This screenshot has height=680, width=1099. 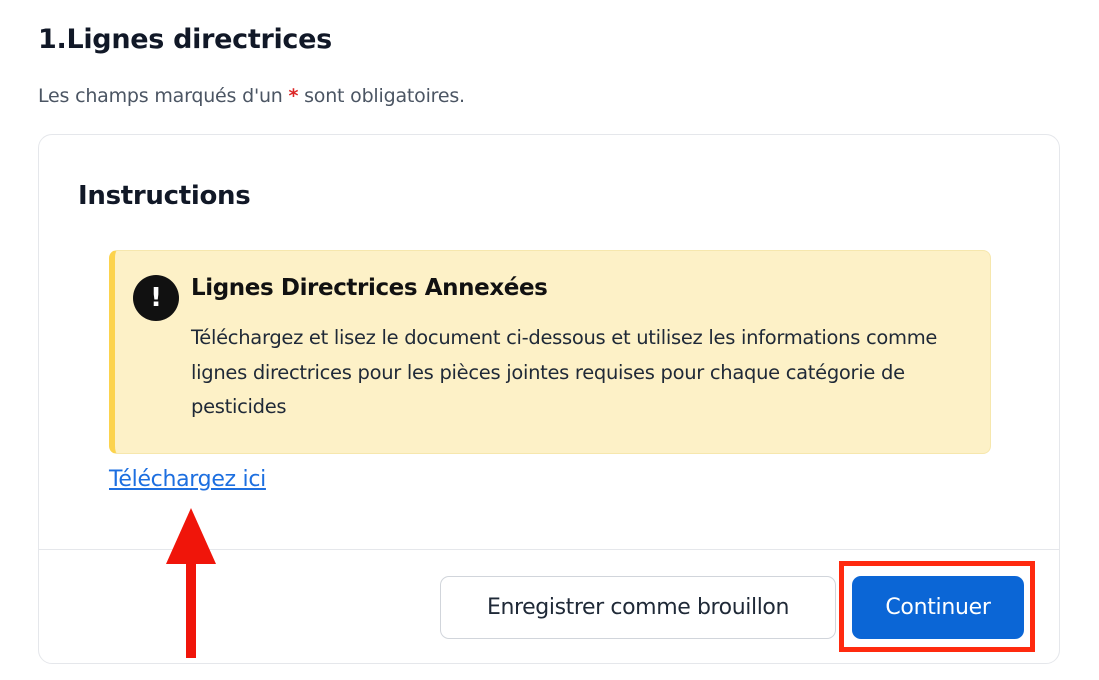 I want to click on required-note-prefix: Les champs marqués d'un, so click(x=163, y=96).